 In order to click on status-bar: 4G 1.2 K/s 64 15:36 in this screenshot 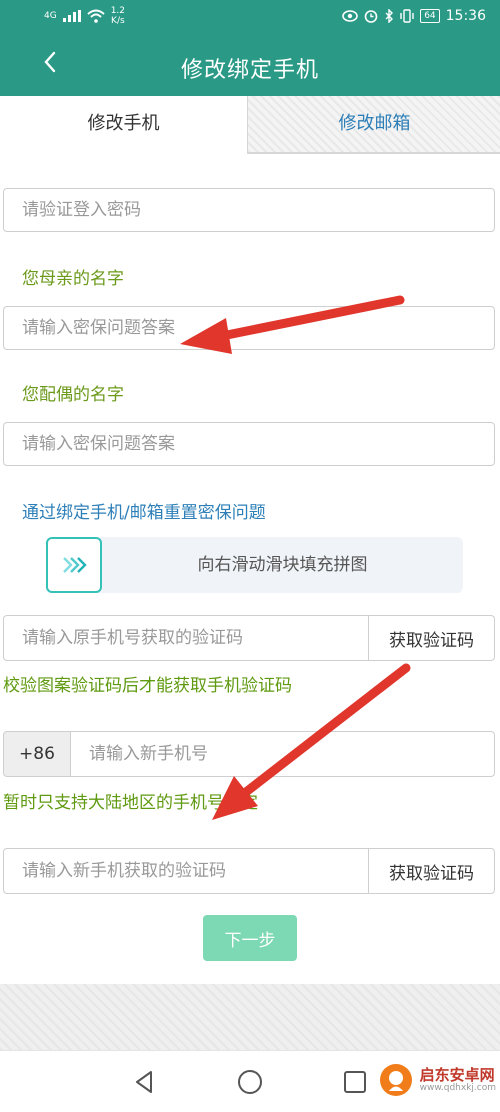, I will do `click(250, 18)`.